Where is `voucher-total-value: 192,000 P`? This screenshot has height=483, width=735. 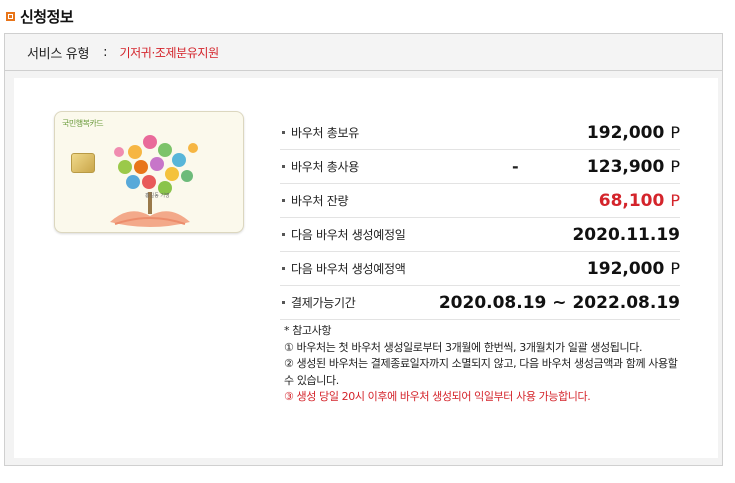 voucher-total-value: 192,000 P is located at coordinates (633, 132).